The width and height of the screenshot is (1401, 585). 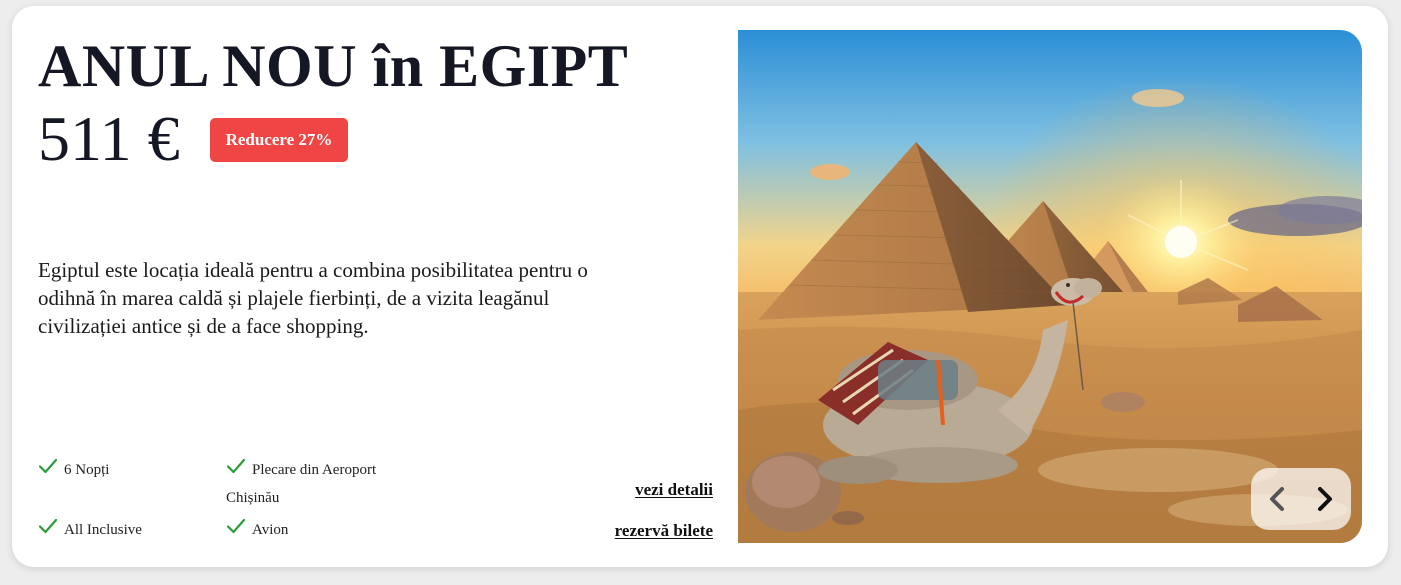 I want to click on discount-badge: Reducere 27%, so click(x=279, y=140).